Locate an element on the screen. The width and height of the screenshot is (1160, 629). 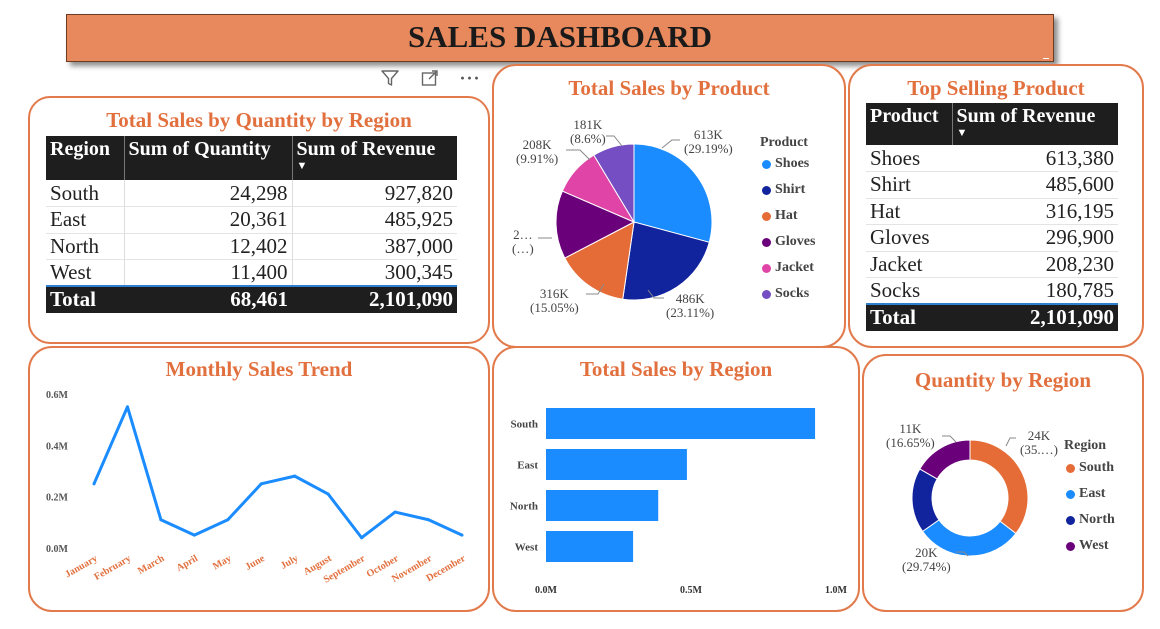
revenue-cell: 208,230 is located at coordinates (1035, 264).